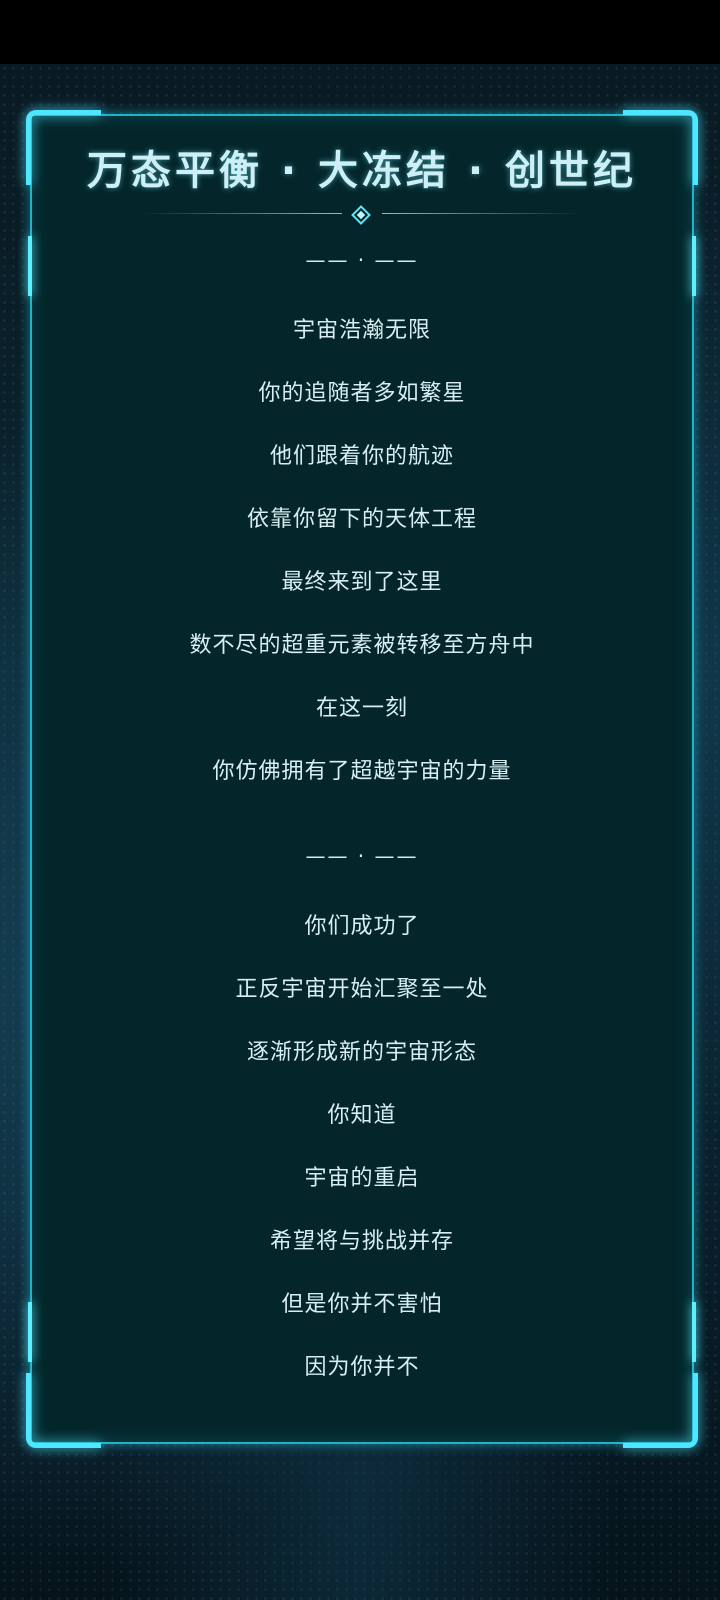 This screenshot has height=1600, width=720. Describe the element at coordinates (362, 171) in the screenshot. I see `panel-title: 万态平衡 · 大冻结 · 创世纪` at that location.